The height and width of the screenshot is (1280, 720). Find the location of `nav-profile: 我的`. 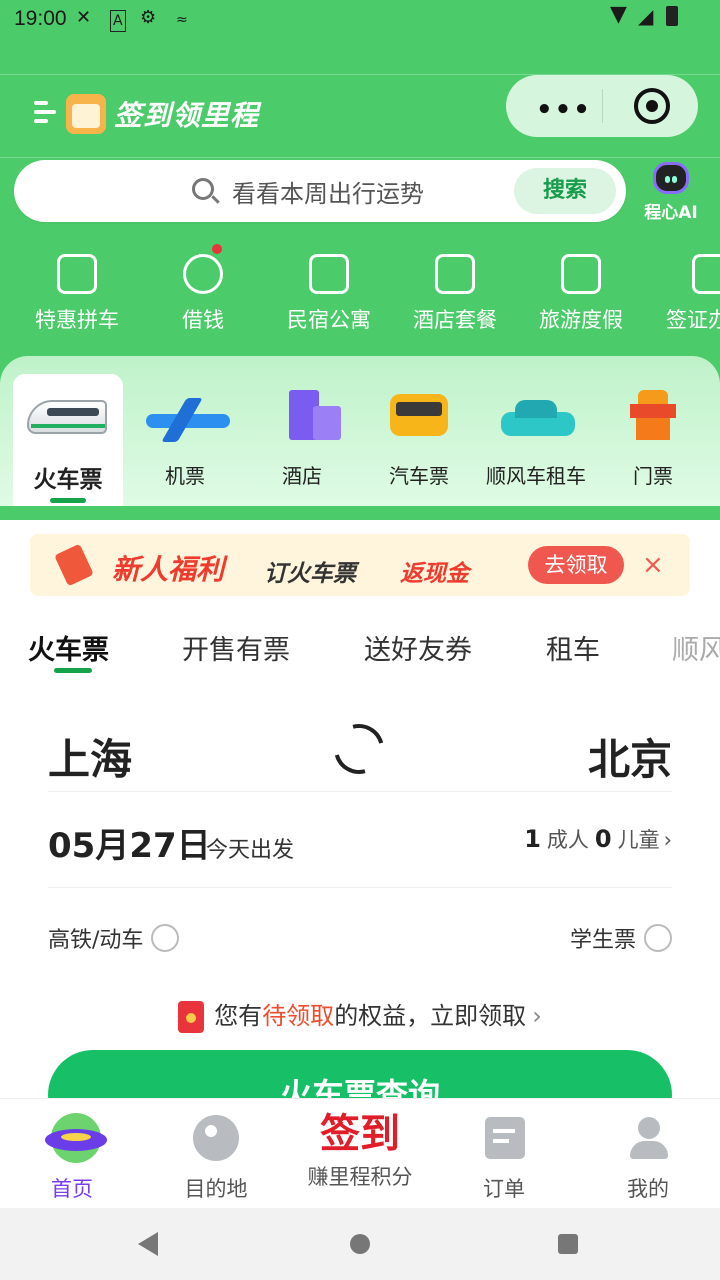

nav-profile: 我的 is located at coordinates (648, 1154).